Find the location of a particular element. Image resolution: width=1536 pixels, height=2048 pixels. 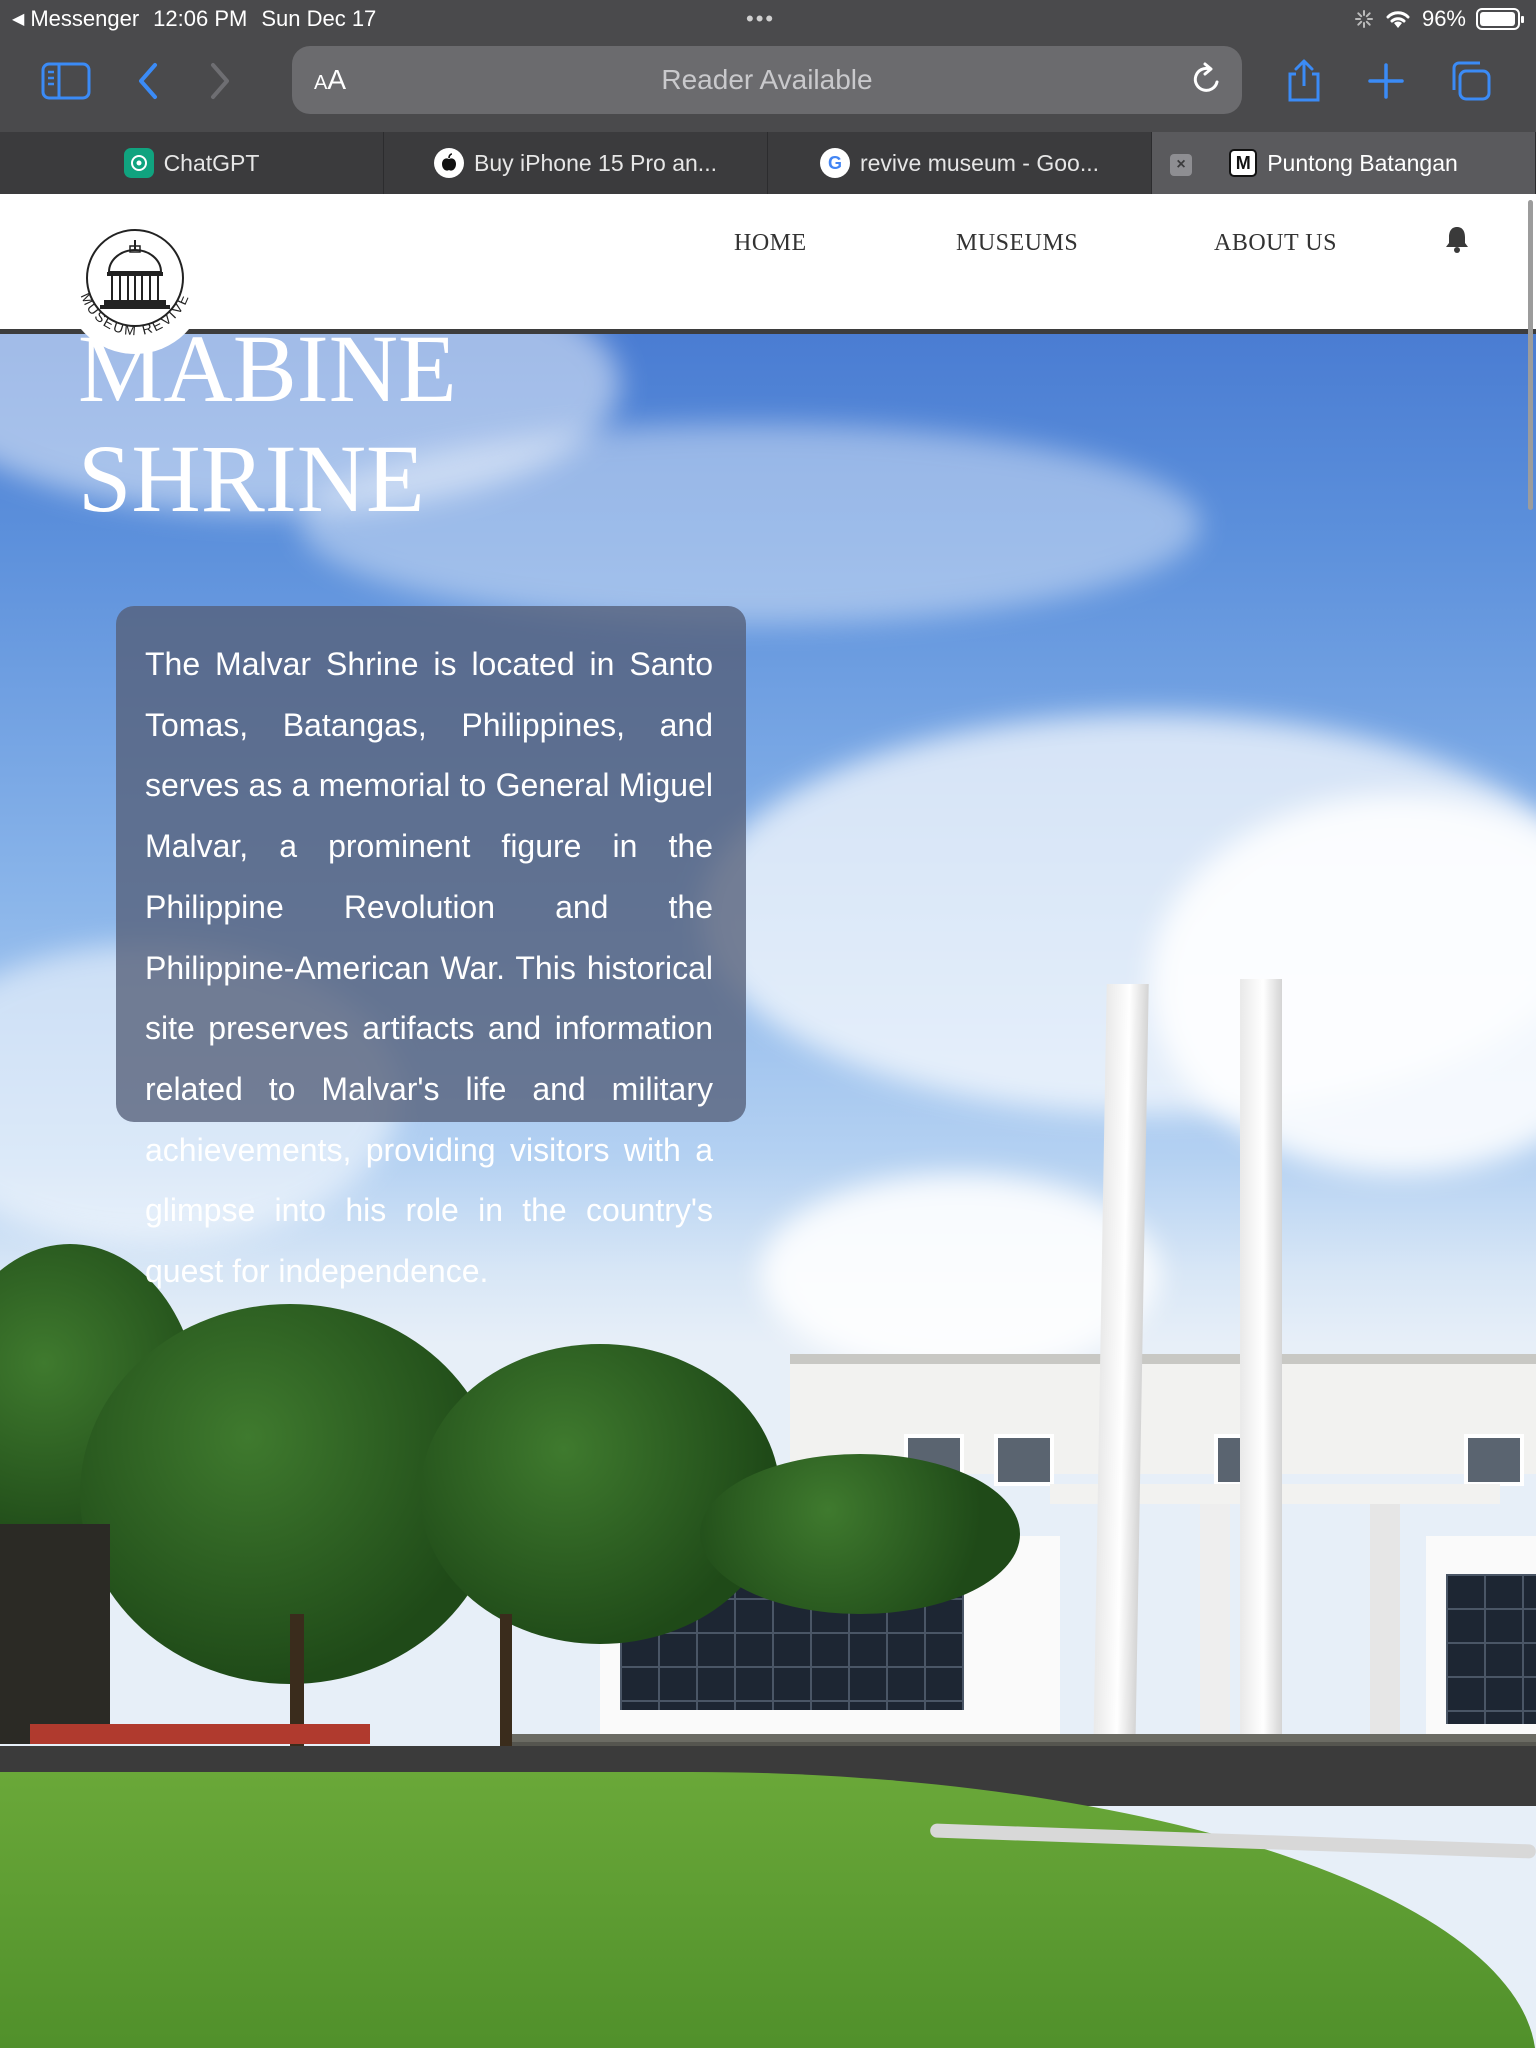

tab-chatgpt: ChatGPT is located at coordinates (192, 163).